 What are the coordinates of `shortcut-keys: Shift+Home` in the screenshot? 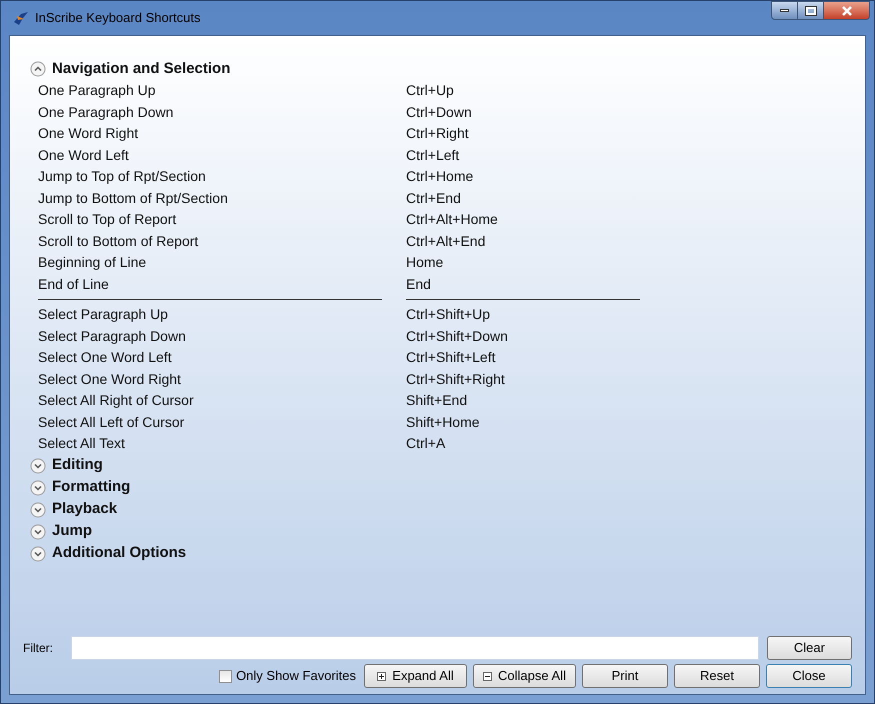 It's located at (529, 422).